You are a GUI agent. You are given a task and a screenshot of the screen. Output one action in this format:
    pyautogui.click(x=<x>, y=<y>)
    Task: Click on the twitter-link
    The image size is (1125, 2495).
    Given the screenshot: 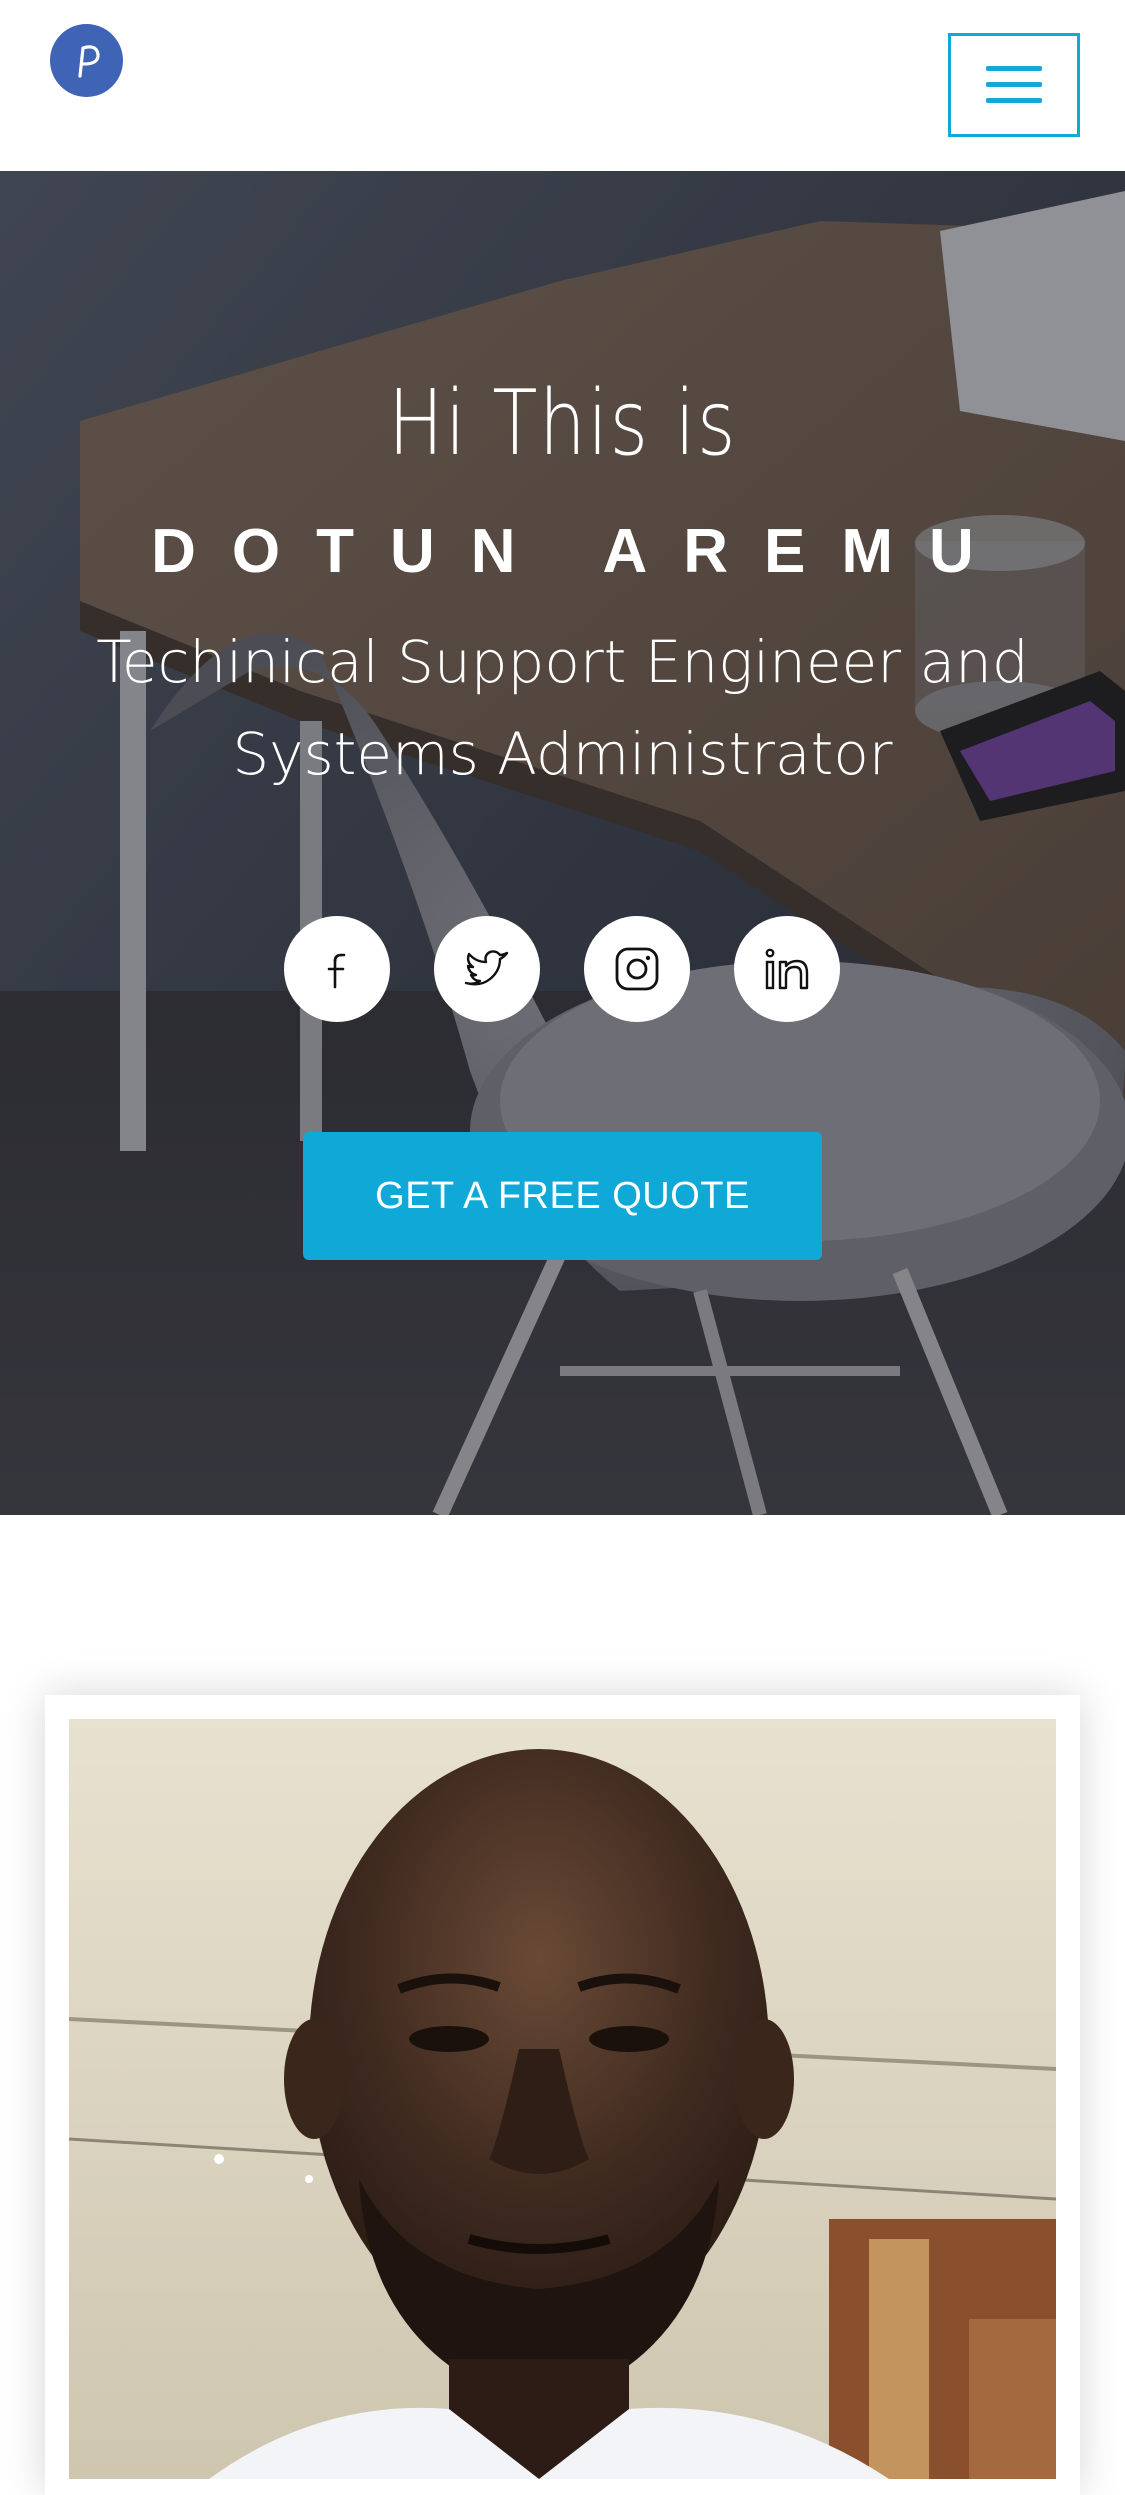 What is the action you would take?
    pyautogui.click(x=487, y=969)
    